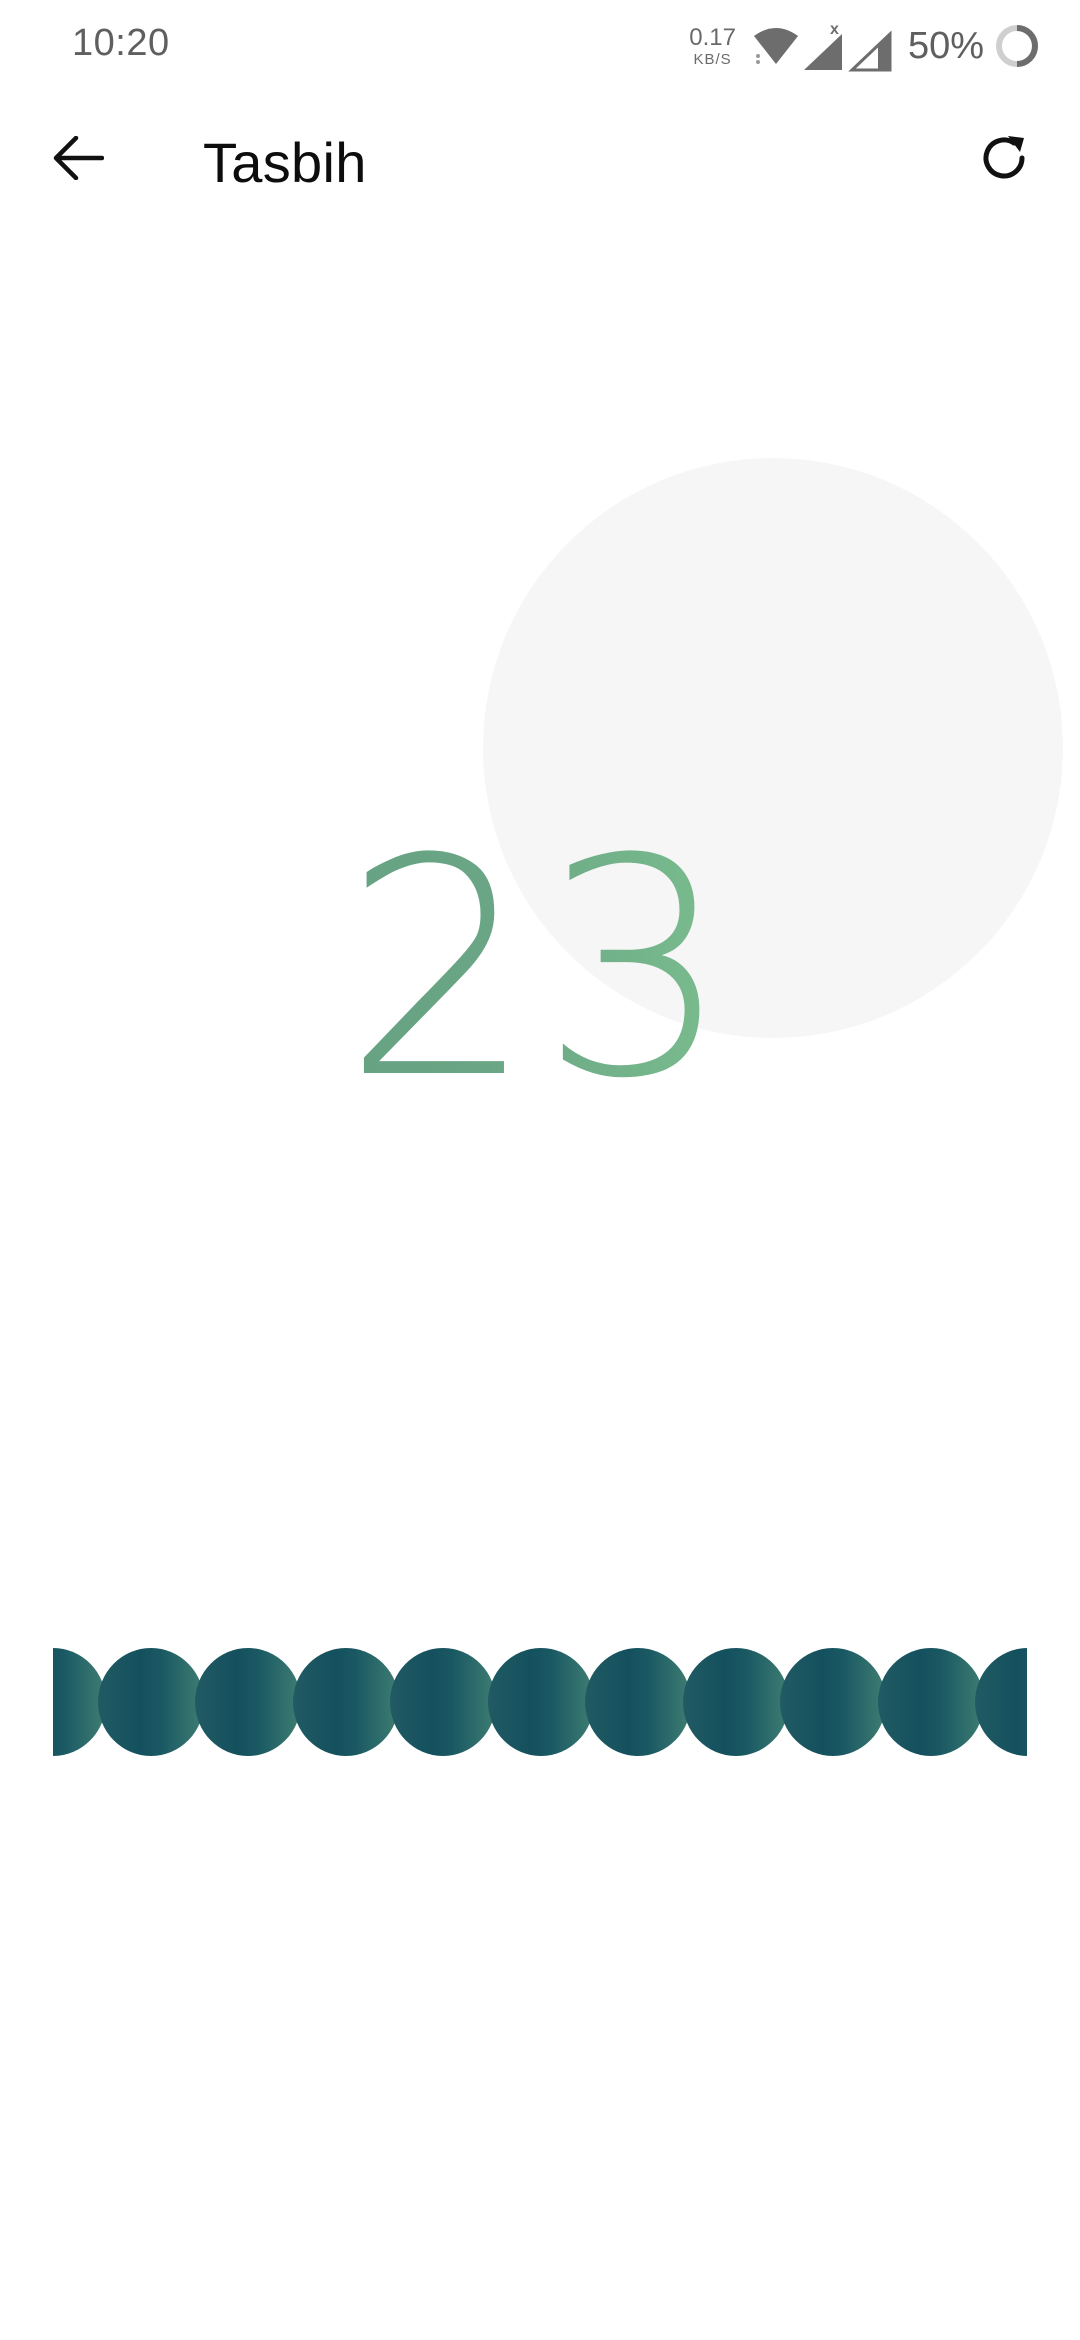 The image size is (1080, 2340). I want to click on network-speed-value: 0.17, so click(712, 37).